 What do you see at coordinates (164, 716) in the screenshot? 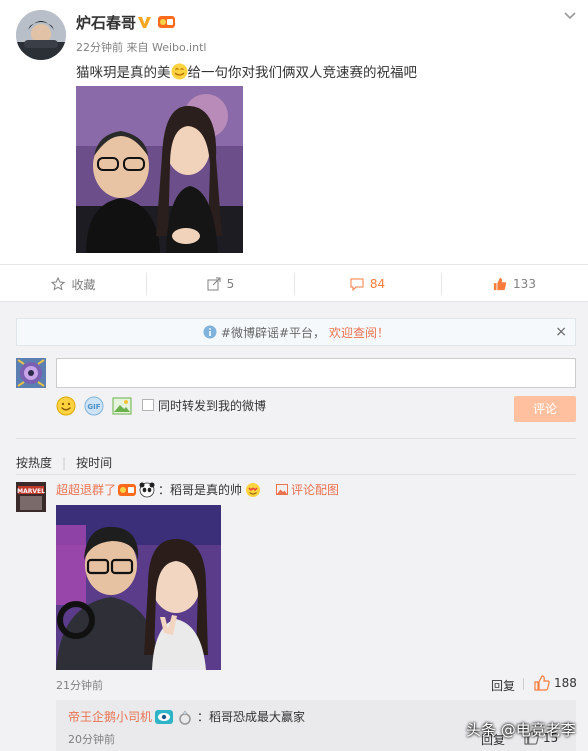
I see `eye-badge-icon` at bounding box center [164, 716].